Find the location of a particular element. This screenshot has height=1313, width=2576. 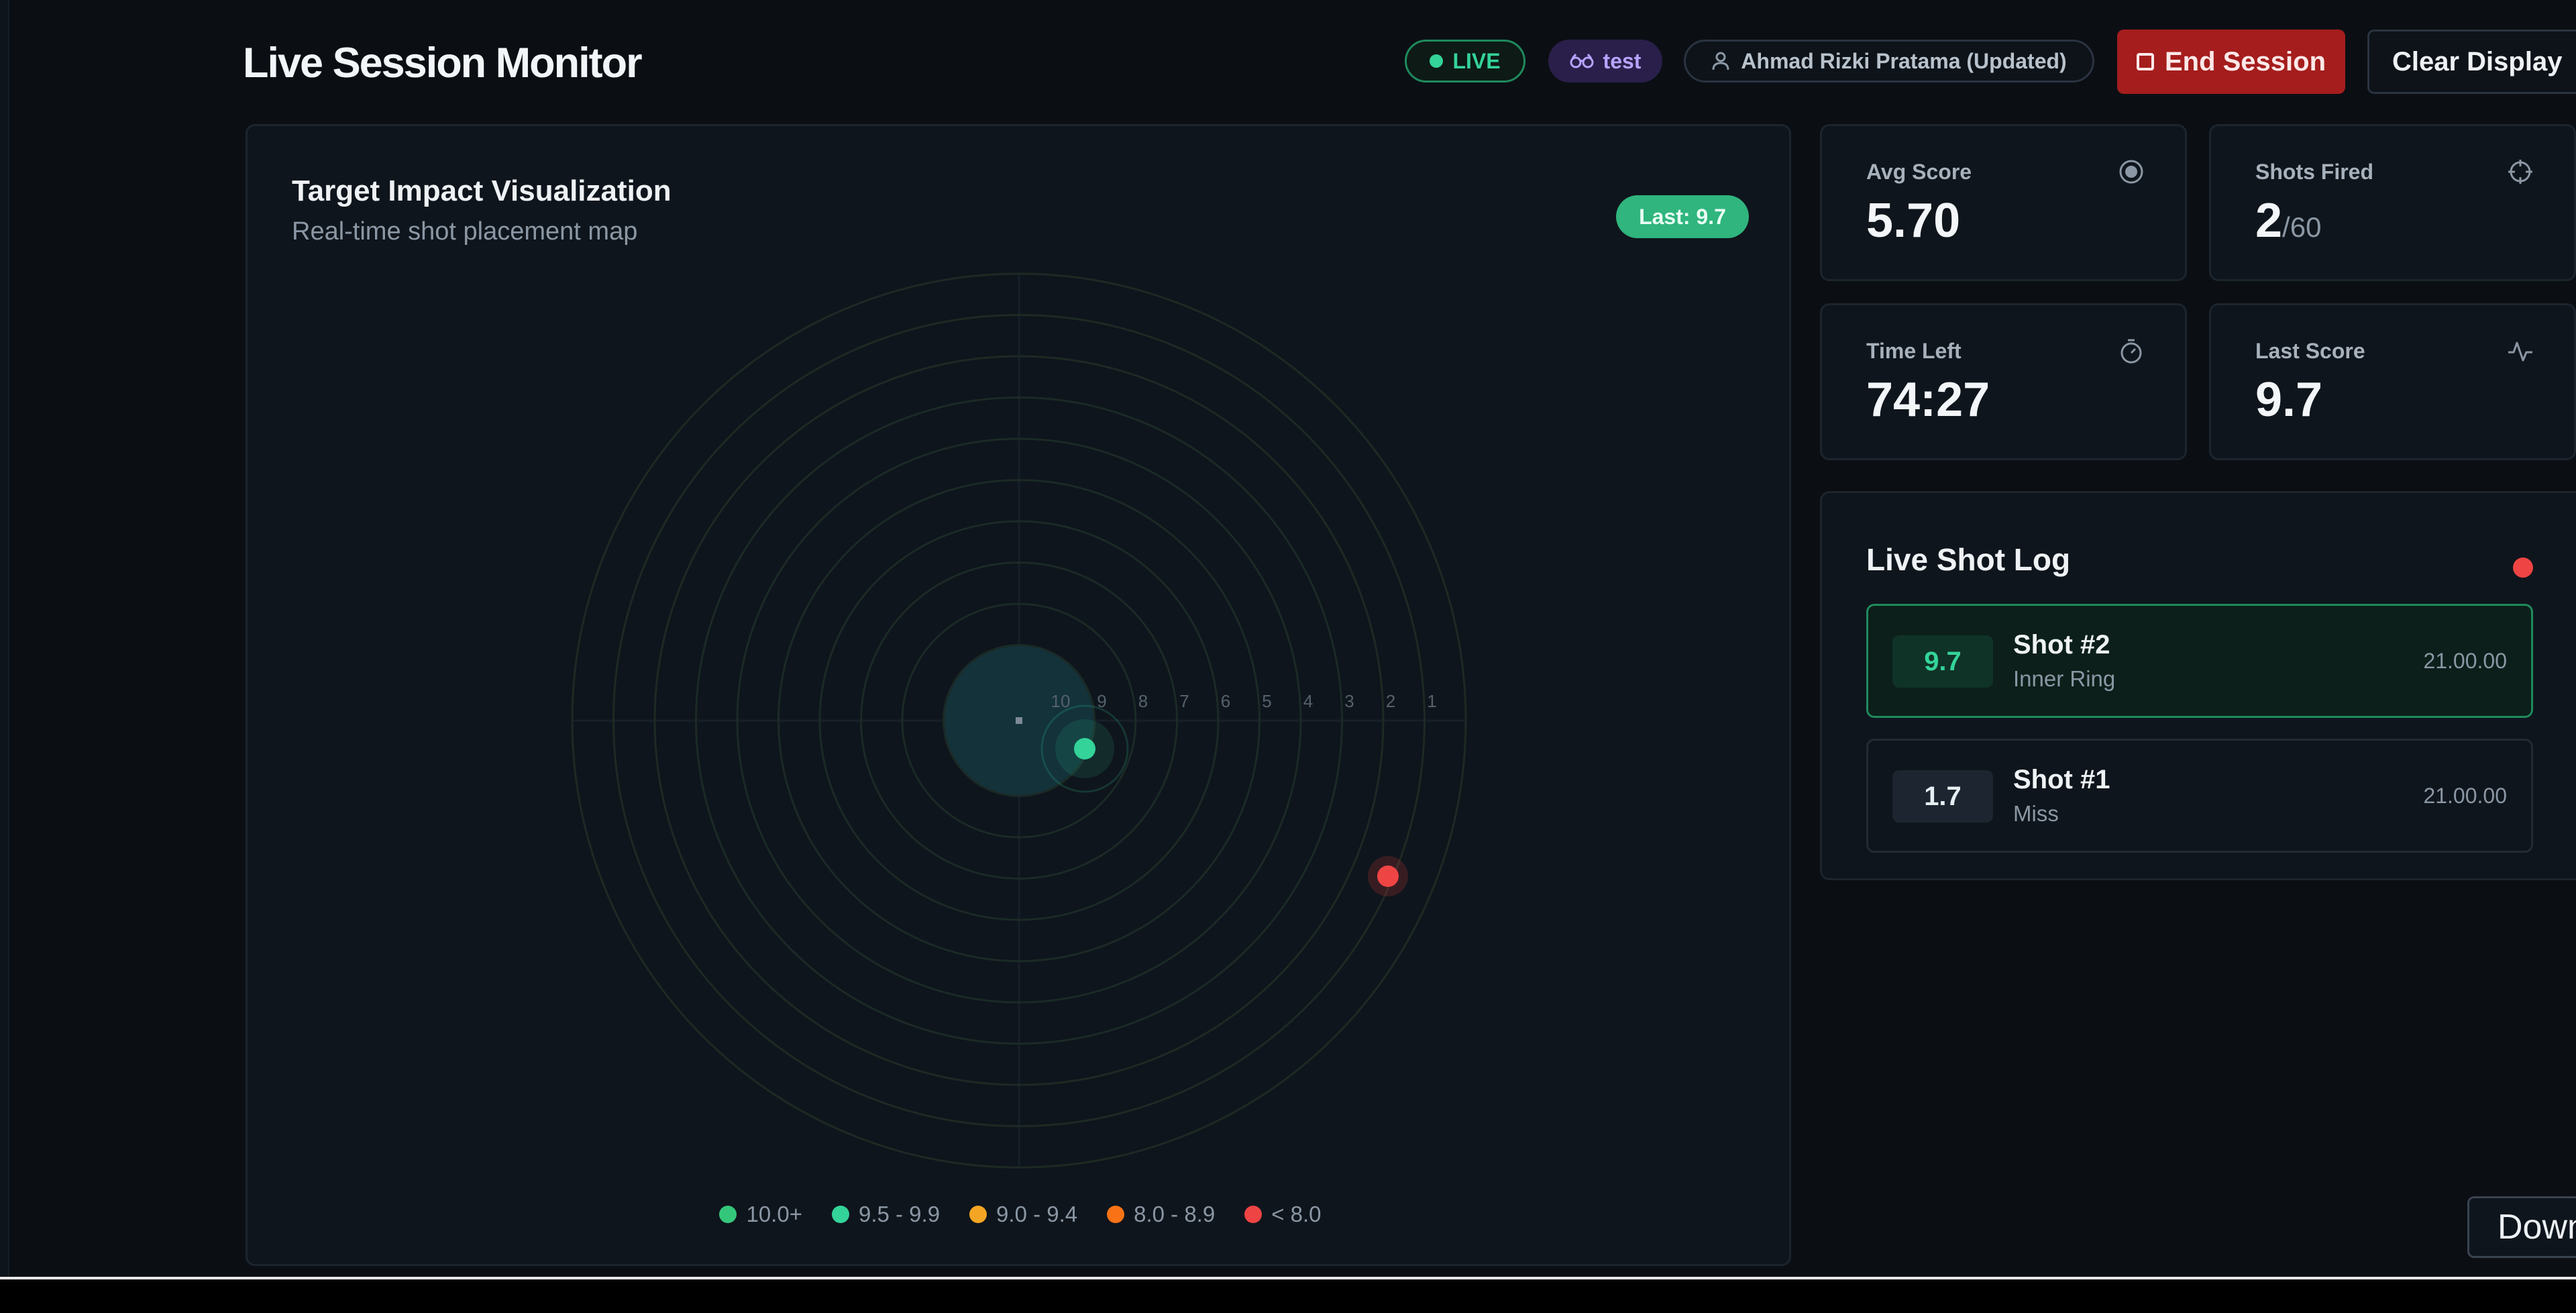

time-left-value: 74:27 is located at coordinates (1928, 400).